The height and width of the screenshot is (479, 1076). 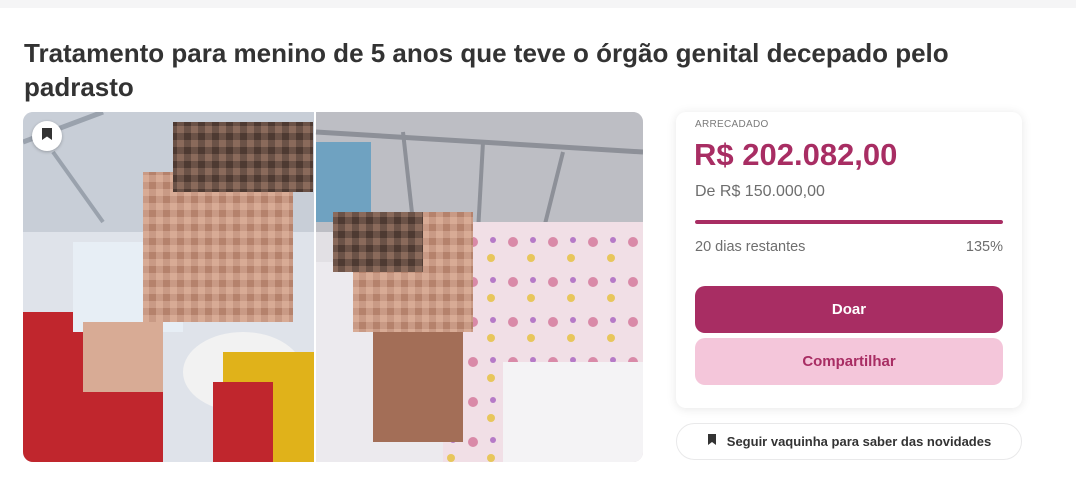 What do you see at coordinates (732, 124) in the screenshot?
I see `raised-label: ARRECADADO` at bounding box center [732, 124].